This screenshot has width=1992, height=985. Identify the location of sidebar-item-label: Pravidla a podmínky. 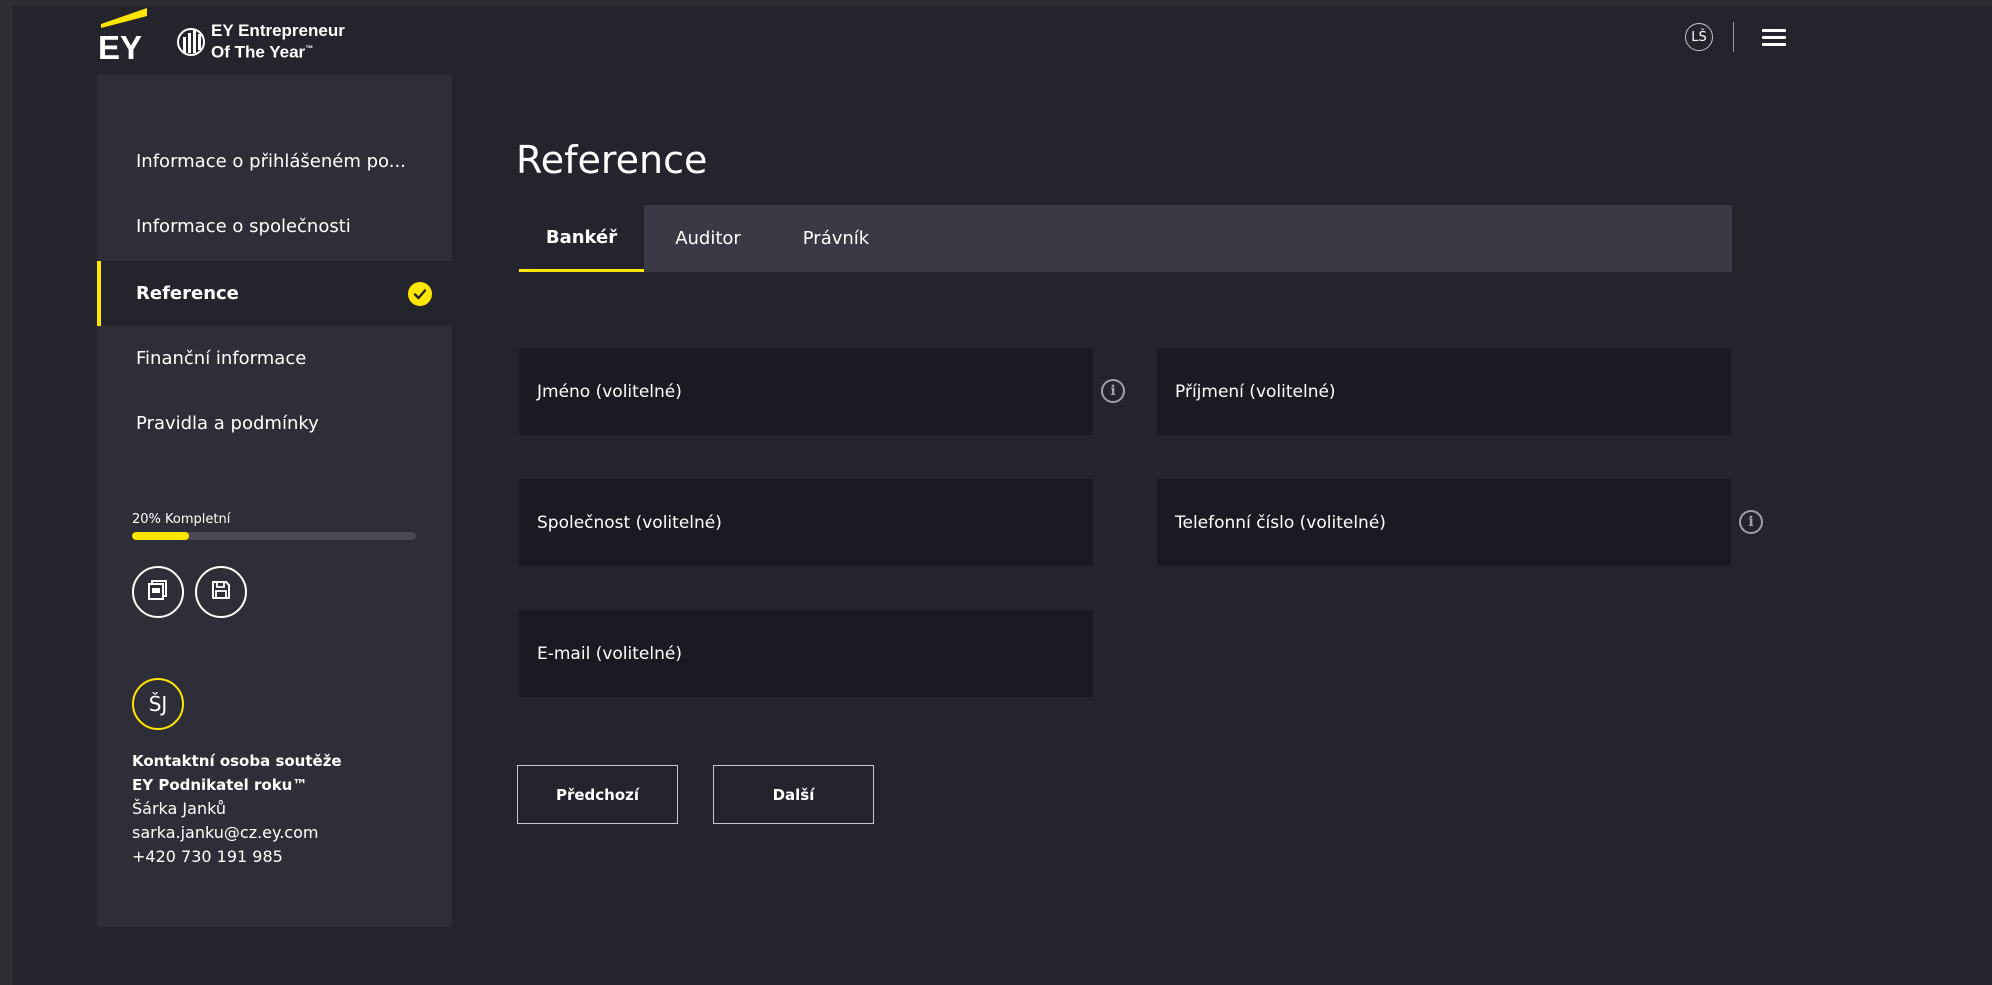
(227, 423).